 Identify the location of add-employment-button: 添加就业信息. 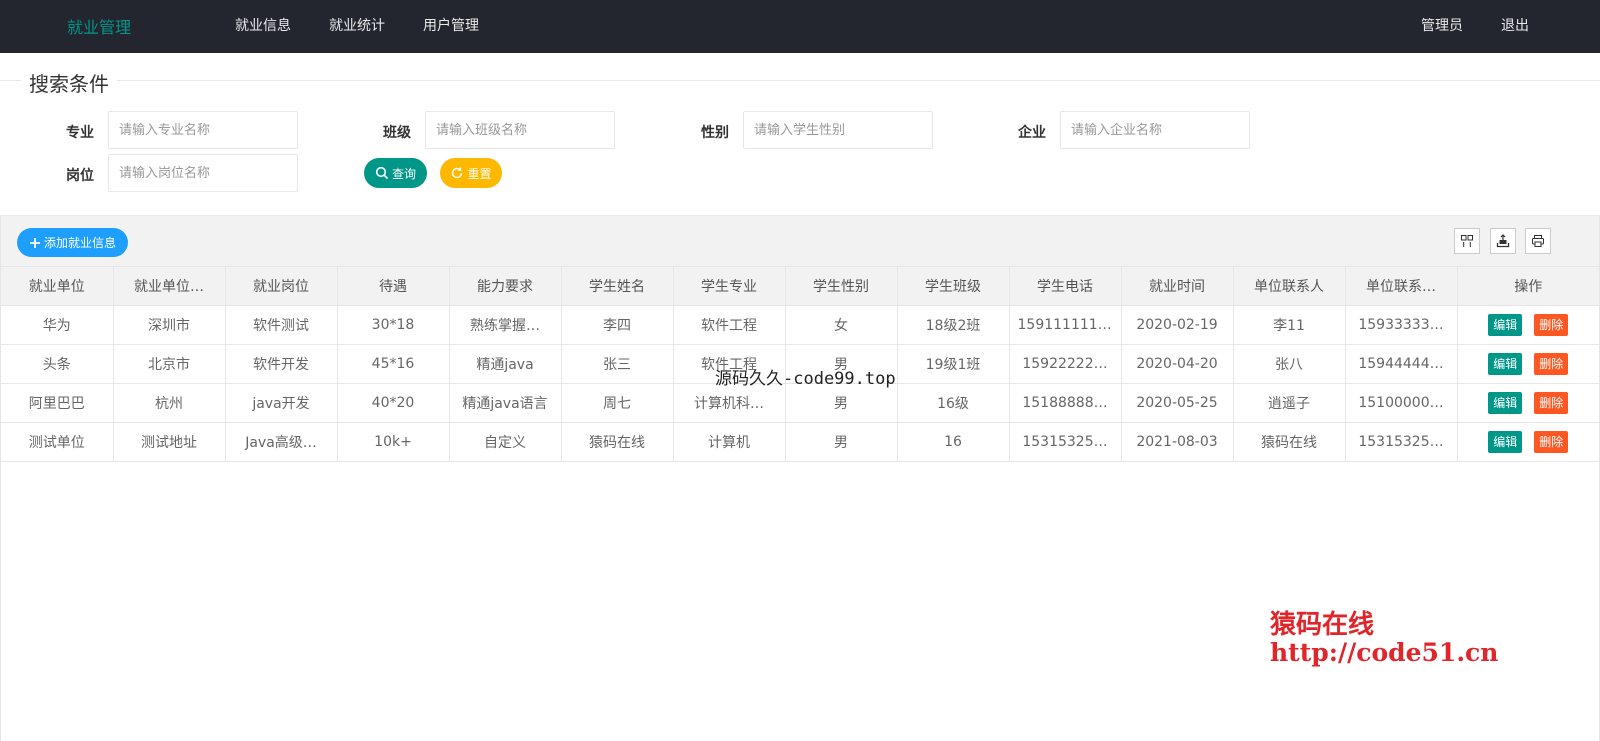
(72, 242).